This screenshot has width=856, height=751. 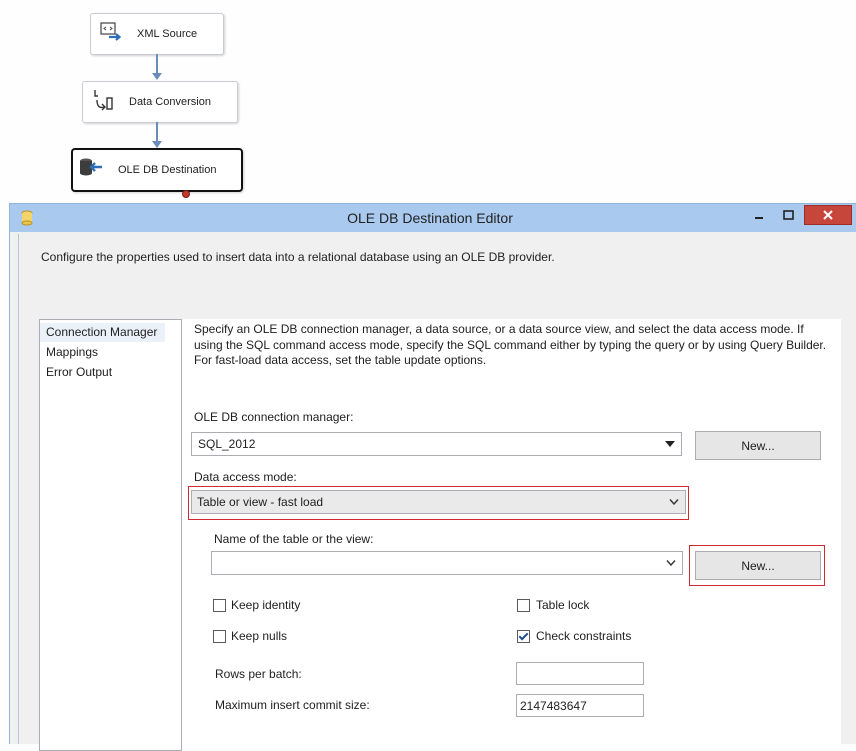 I want to click on error-output-connector, so click(x=186, y=194).